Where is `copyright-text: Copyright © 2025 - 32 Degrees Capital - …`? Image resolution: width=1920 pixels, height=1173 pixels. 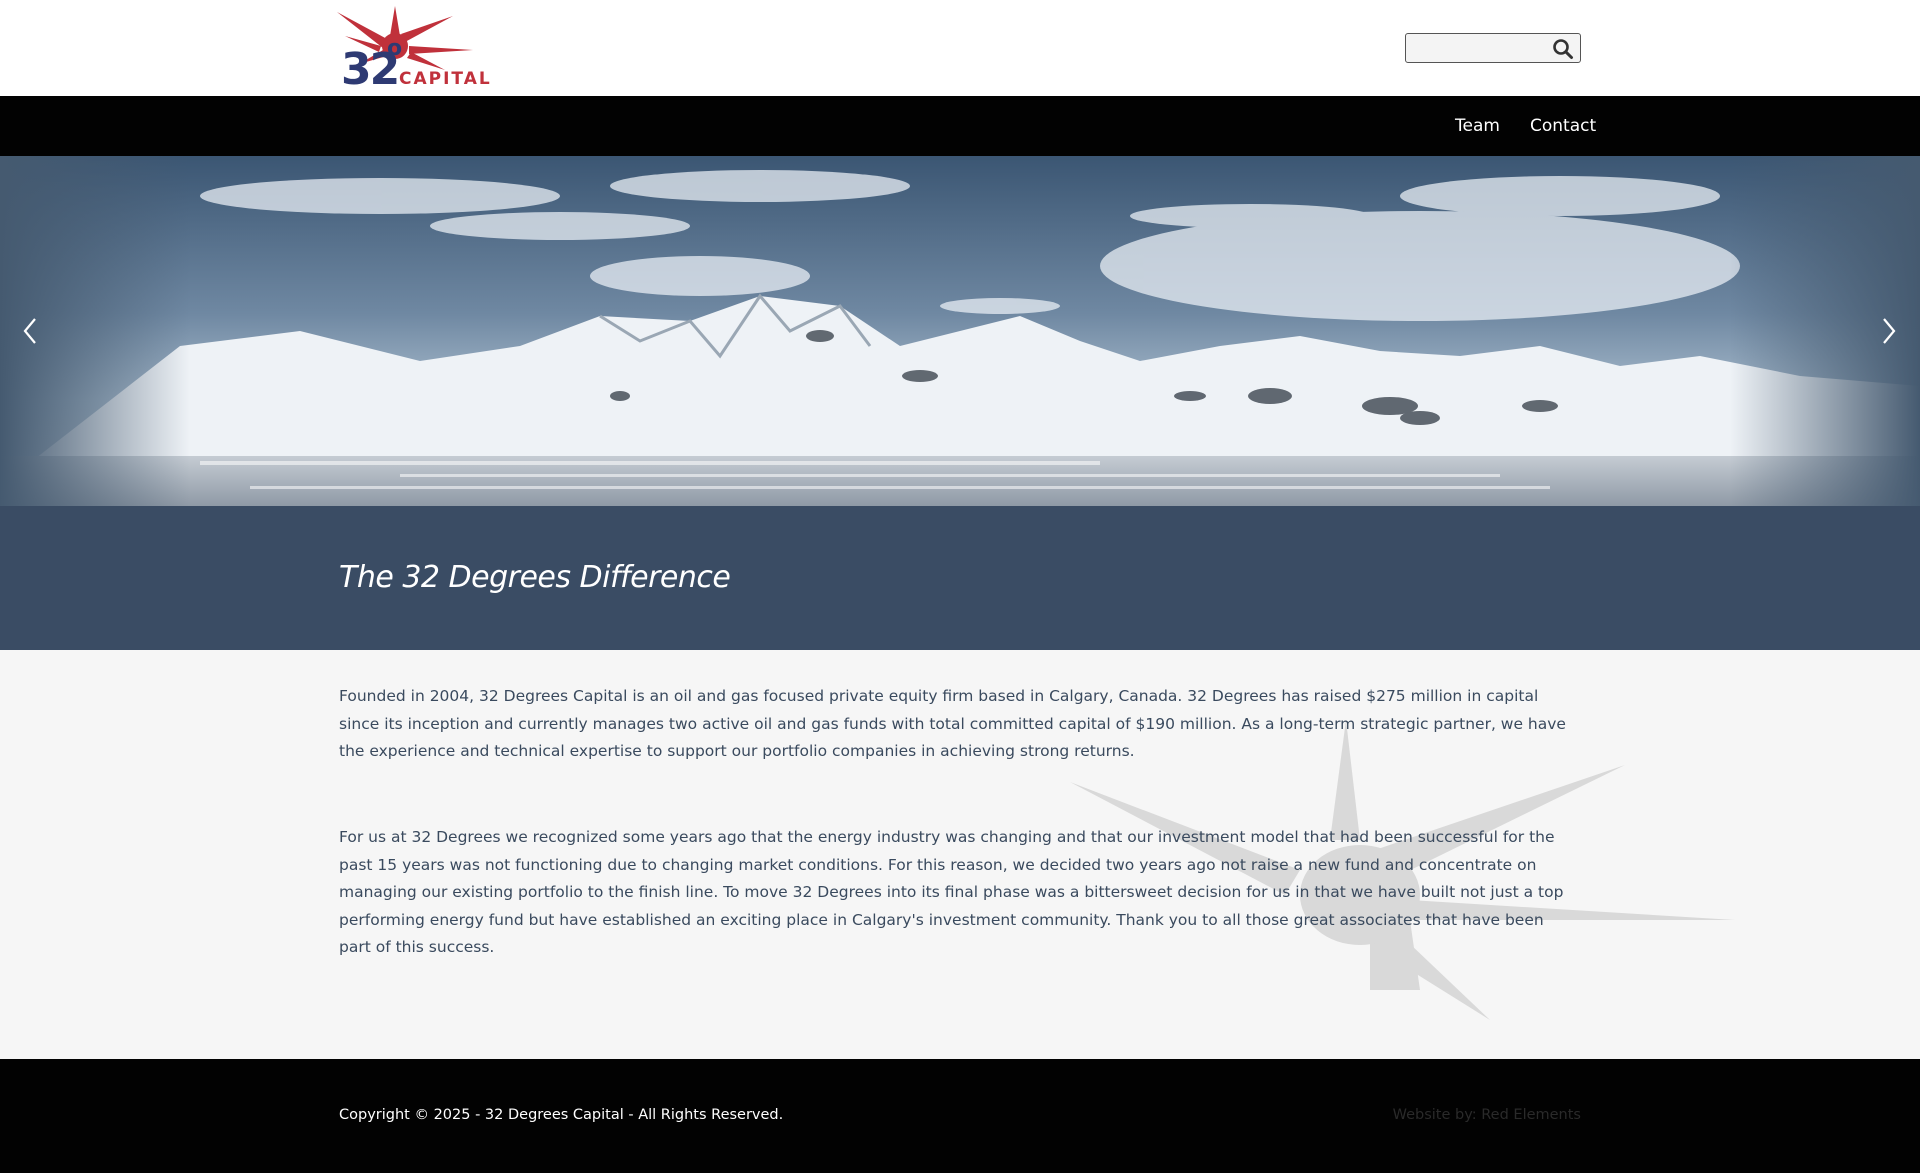 copyright-text: Copyright © 2025 - 32 Degrees Capital - … is located at coordinates (561, 1115).